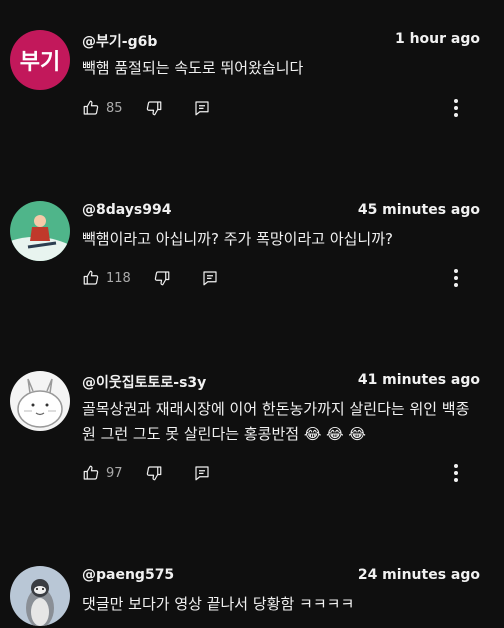 The height and width of the screenshot is (628, 504). What do you see at coordinates (419, 380) in the screenshot?
I see `comment-timestamp: 41 minutes ago` at bounding box center [419, 380].